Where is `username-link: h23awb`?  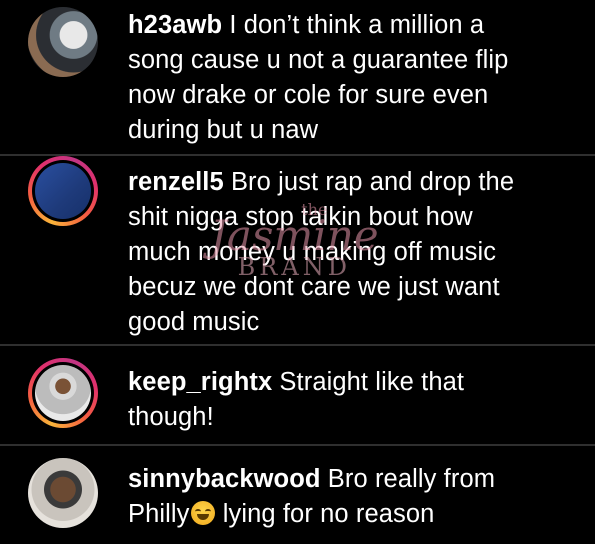 username-link: h23awb is located at coordinates (175, 25).